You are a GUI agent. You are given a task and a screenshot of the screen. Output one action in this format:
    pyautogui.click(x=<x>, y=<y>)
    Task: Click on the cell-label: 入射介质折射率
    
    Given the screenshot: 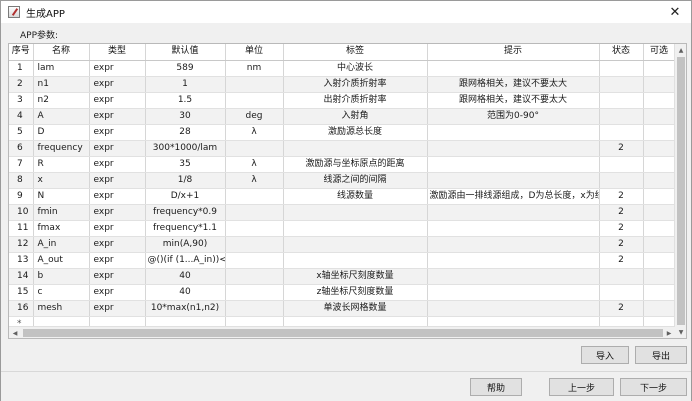 What is the action you would take?
    pyautogui.click(x=355, y=84)
    